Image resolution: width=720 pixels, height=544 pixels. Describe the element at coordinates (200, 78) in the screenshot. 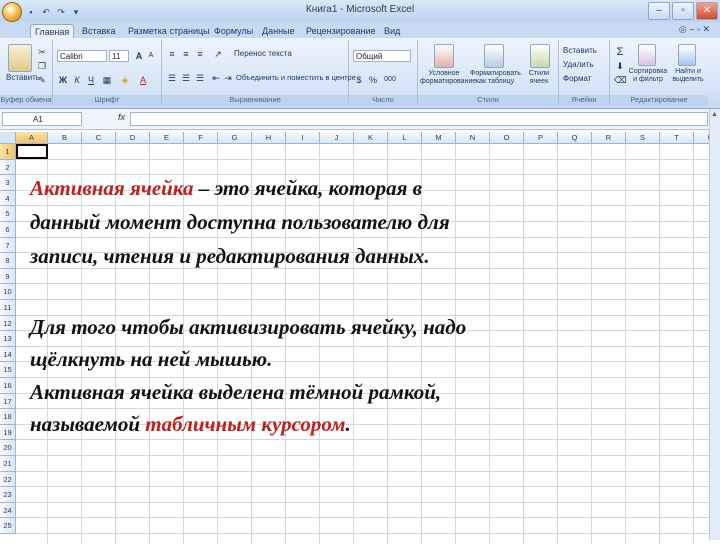

I see `align-right-icon: ☰` at that location.